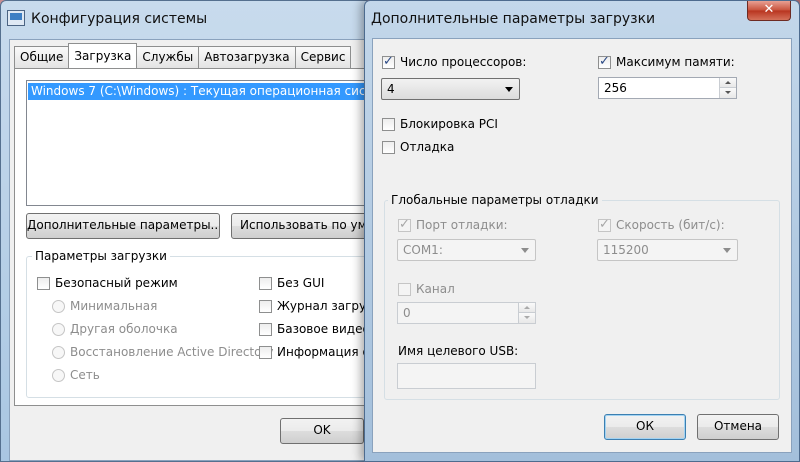 This screenshot has width=800, height=462. Describe the element at coordinates (423, 250) in the screenshot. I see `debug-port-value: COM1:` at that location.